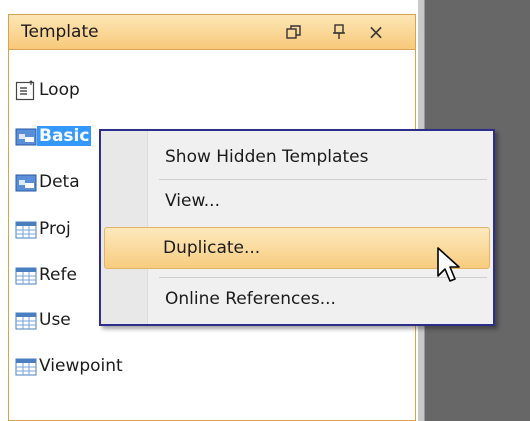 This screenshot has height=421, width=530. Describe the element at coordinates (212, 32) in the screenshot. I see `panel-header: Template ×` at that location.